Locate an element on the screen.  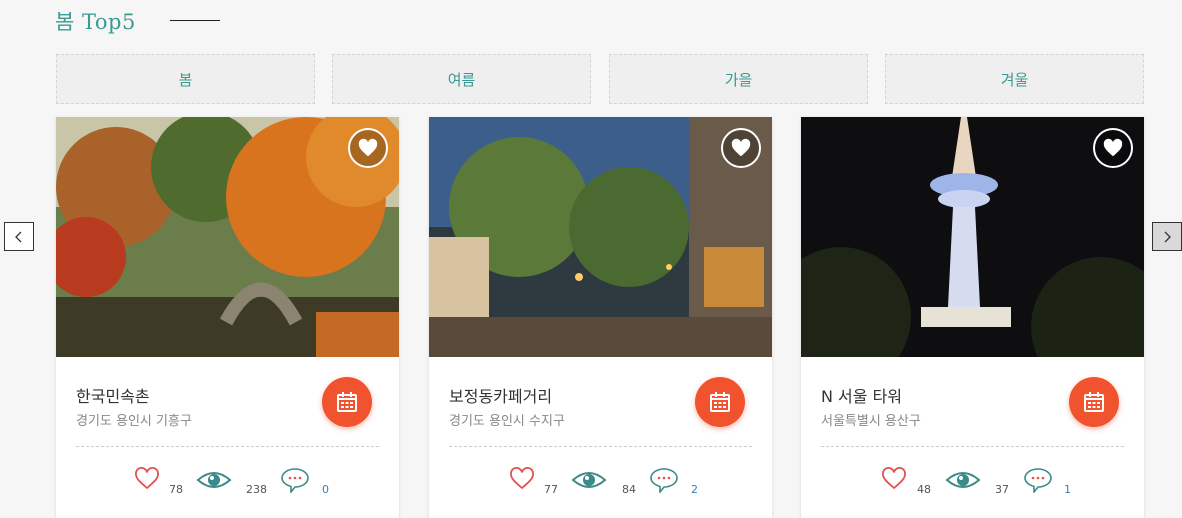
view-count: 84 is located at coordinates (629, 489).